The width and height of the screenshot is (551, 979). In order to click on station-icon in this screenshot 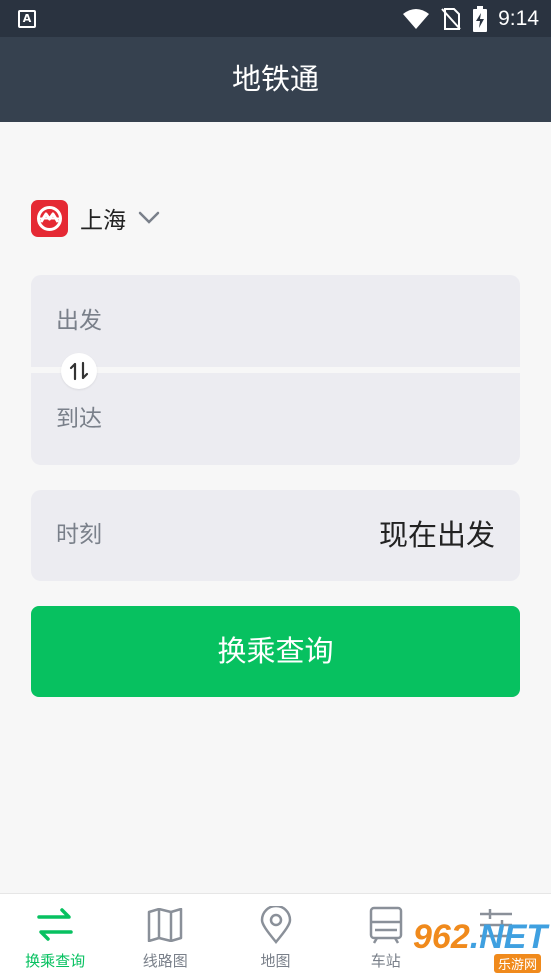, I will do `click(386, 925)`.